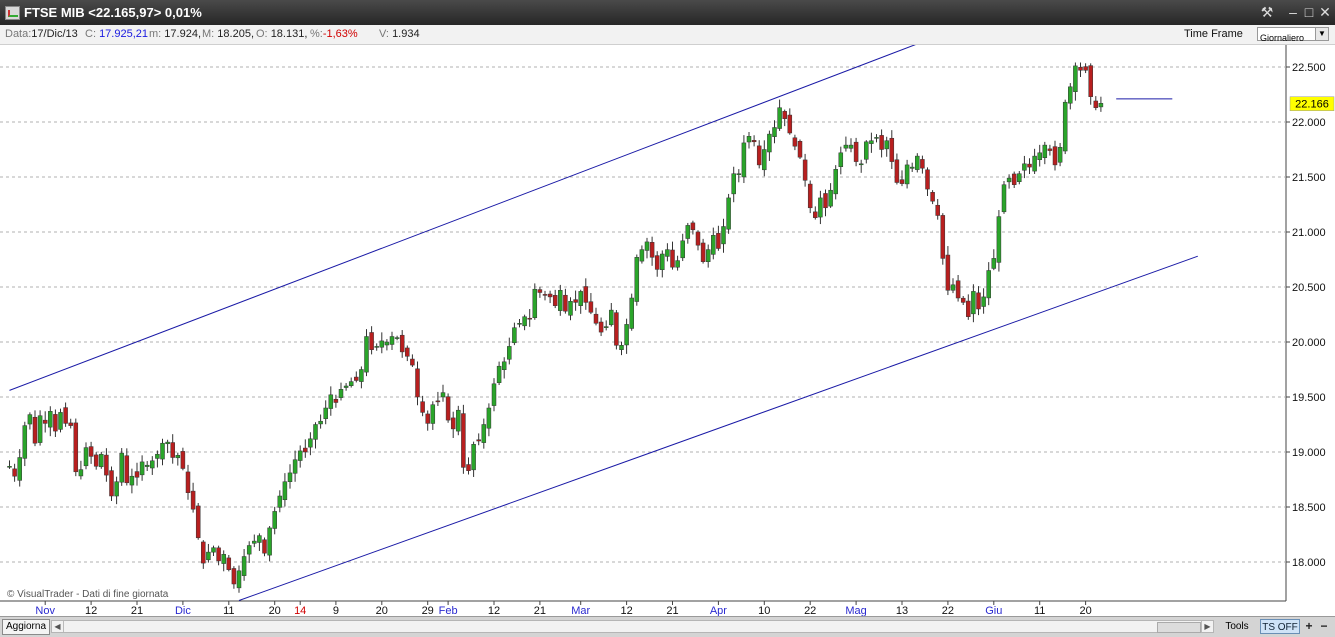 The image size is (1335, 637). Describe the element at coordinates (902, 610) in the screenshot. I see `x-tick-label: 13` at that location.